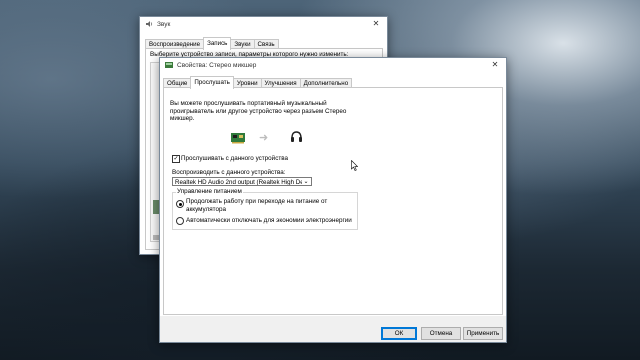  I want to click on apply-button: Применить, so click(483, 333).